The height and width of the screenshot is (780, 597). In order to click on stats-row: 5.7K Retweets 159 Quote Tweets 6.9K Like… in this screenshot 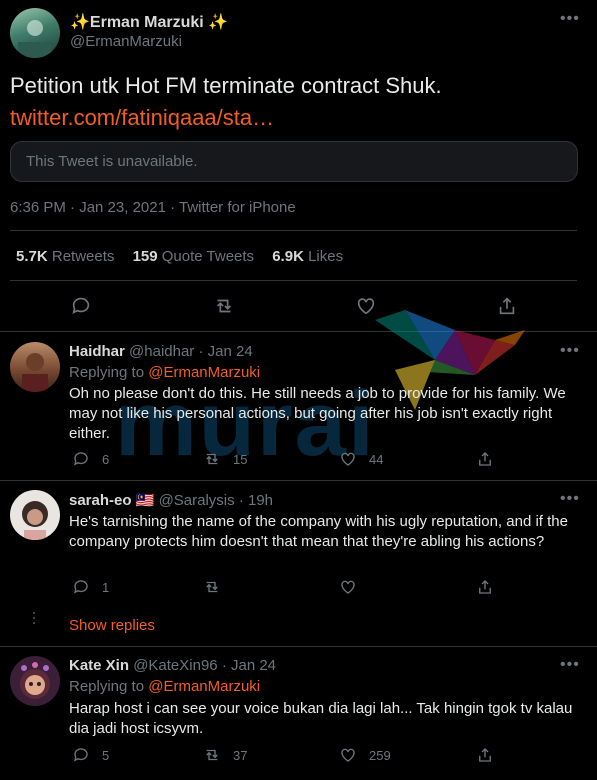, I will do `click(179, 256)`.